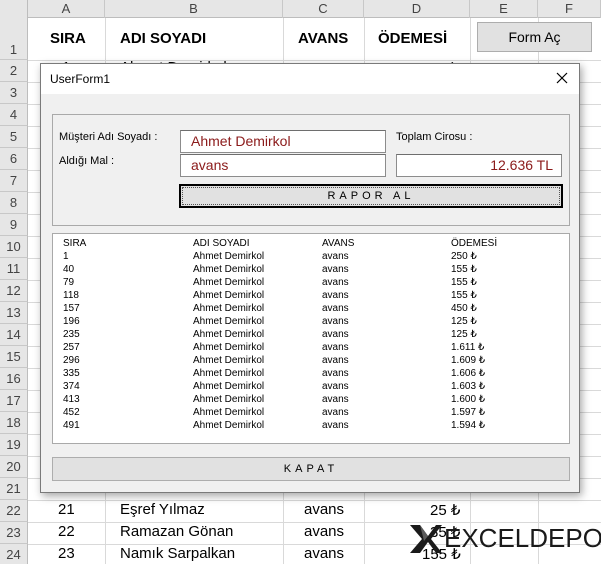  I want to click on cell-row24-name: Namık Sarpalkan, so click(177, 553).